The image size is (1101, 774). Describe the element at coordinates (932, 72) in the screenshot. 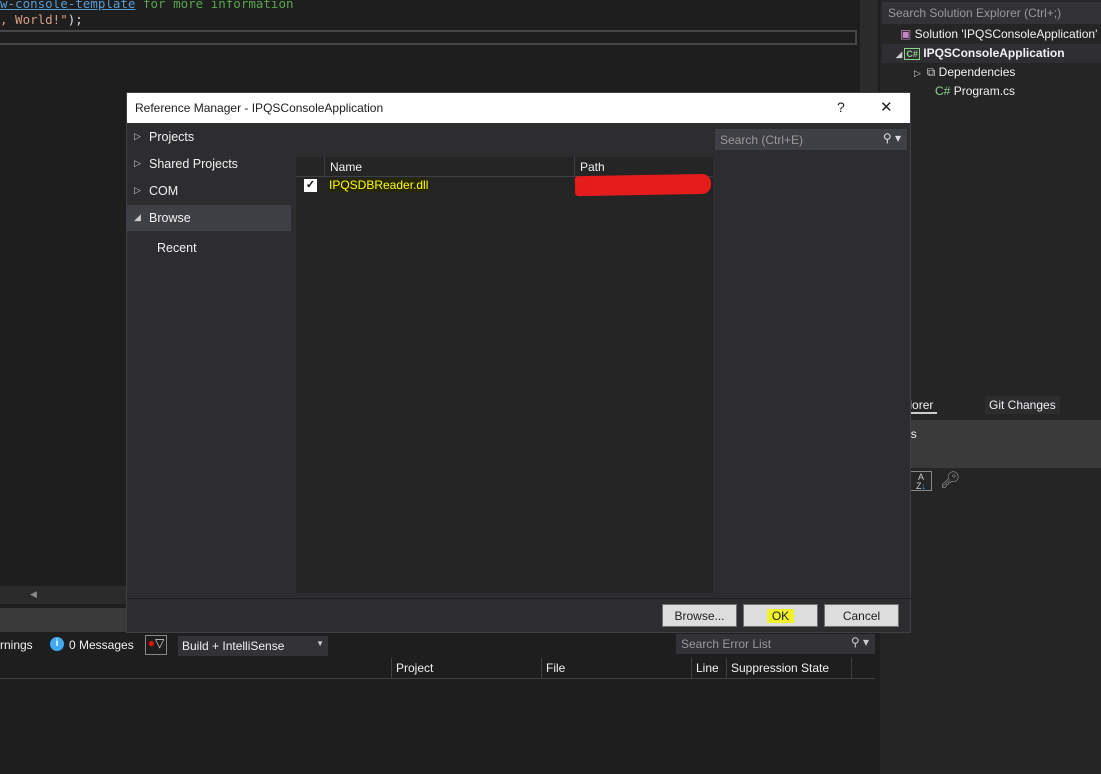

I see `dependencies-icon: ⧉` at that location.